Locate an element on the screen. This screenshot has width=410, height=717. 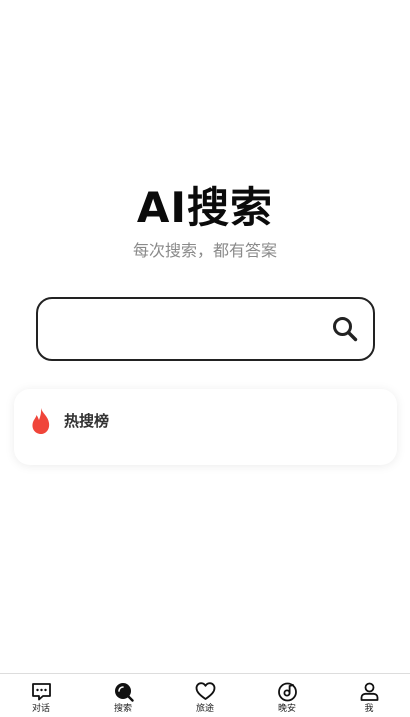
person-icon is located at coordinates (369, 691).